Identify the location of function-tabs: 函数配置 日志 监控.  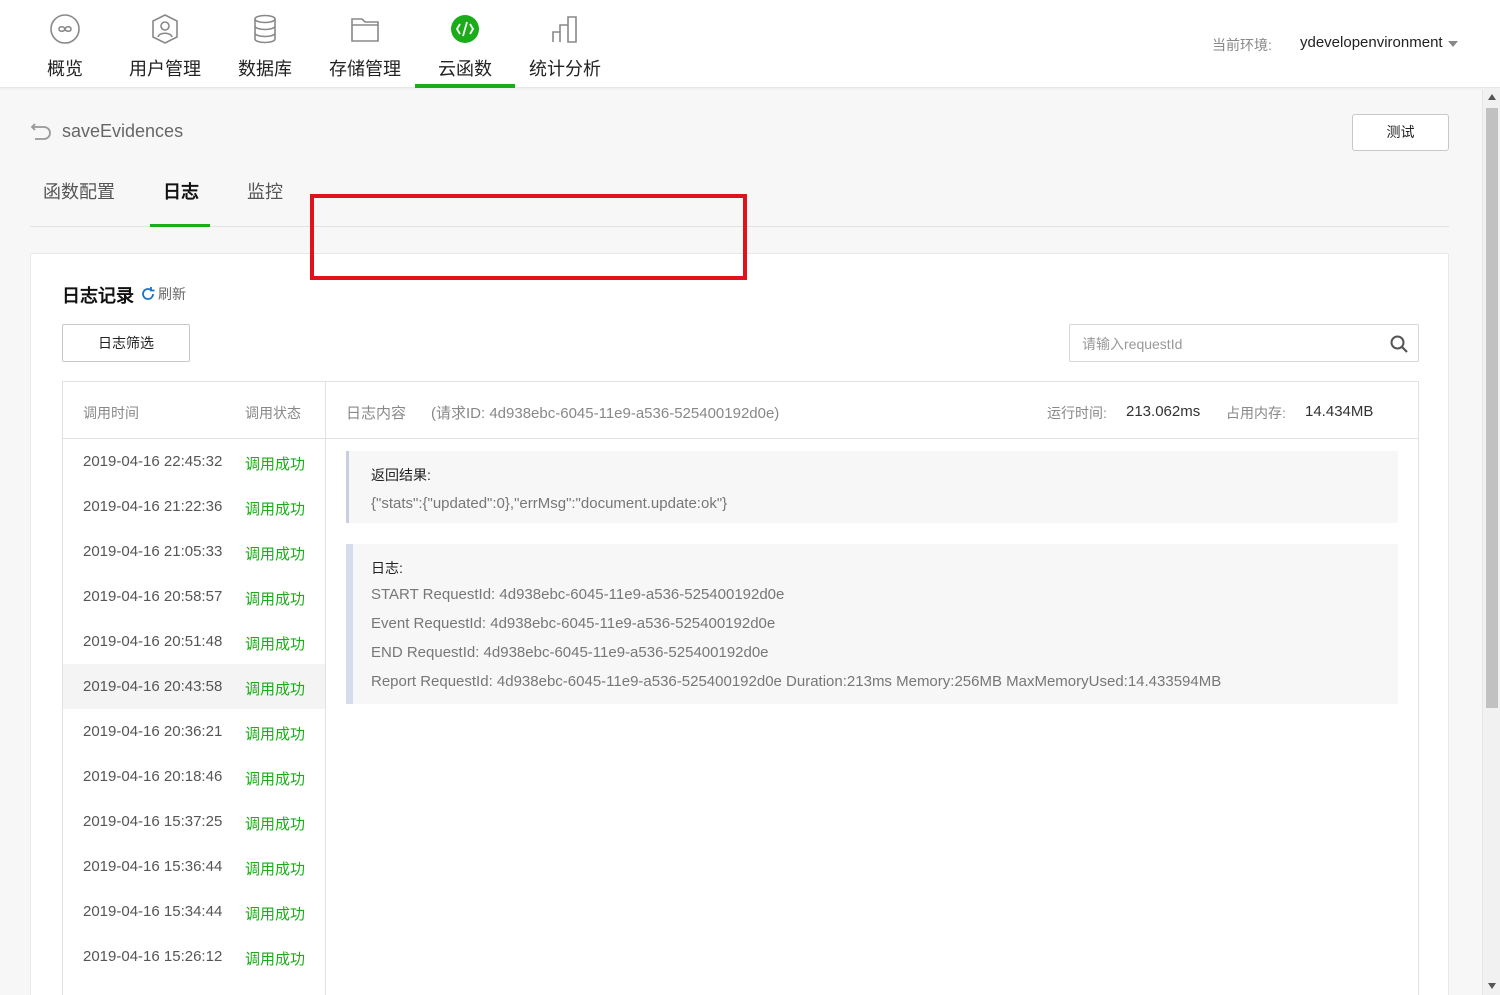
(739, 193).